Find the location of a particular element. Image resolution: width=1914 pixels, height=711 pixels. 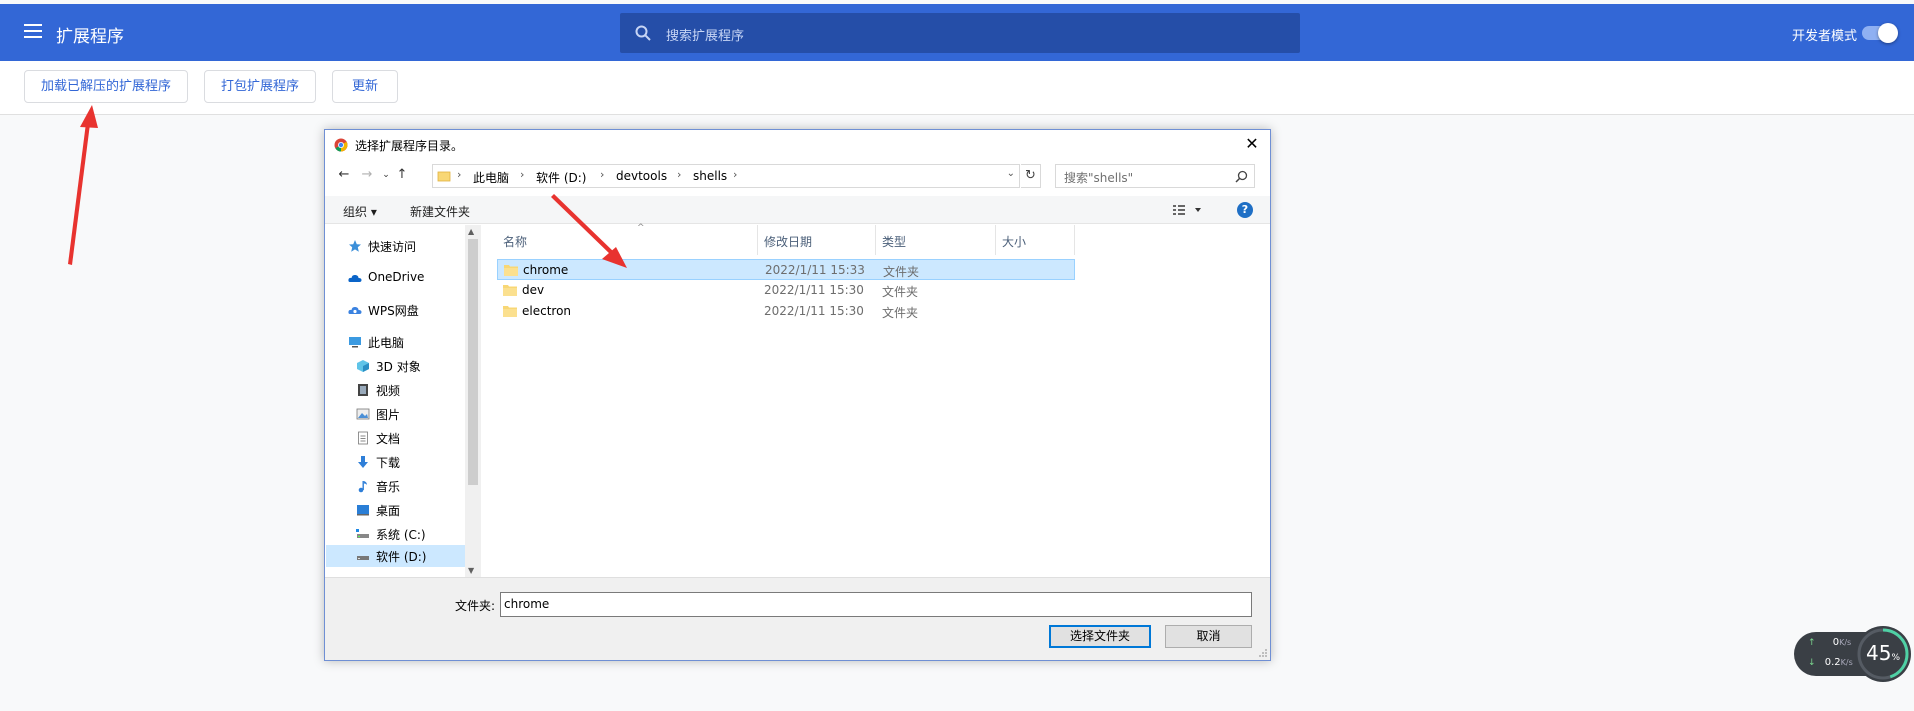

address-bar: › 此电脑 › 软件 (D:) › devtools › shells › ⌄ is located at coordinates (726, 176).